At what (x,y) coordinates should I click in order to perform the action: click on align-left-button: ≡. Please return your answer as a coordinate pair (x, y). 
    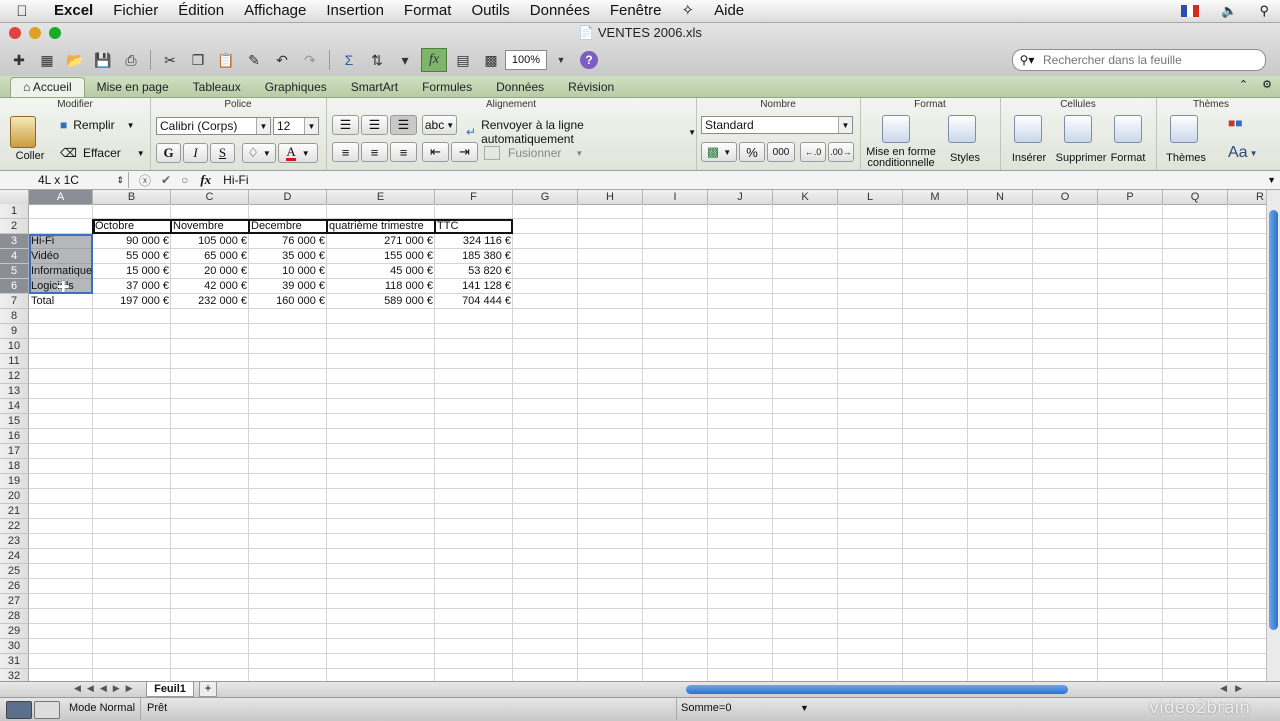
    Looking at the image, I should click on (345, 152).